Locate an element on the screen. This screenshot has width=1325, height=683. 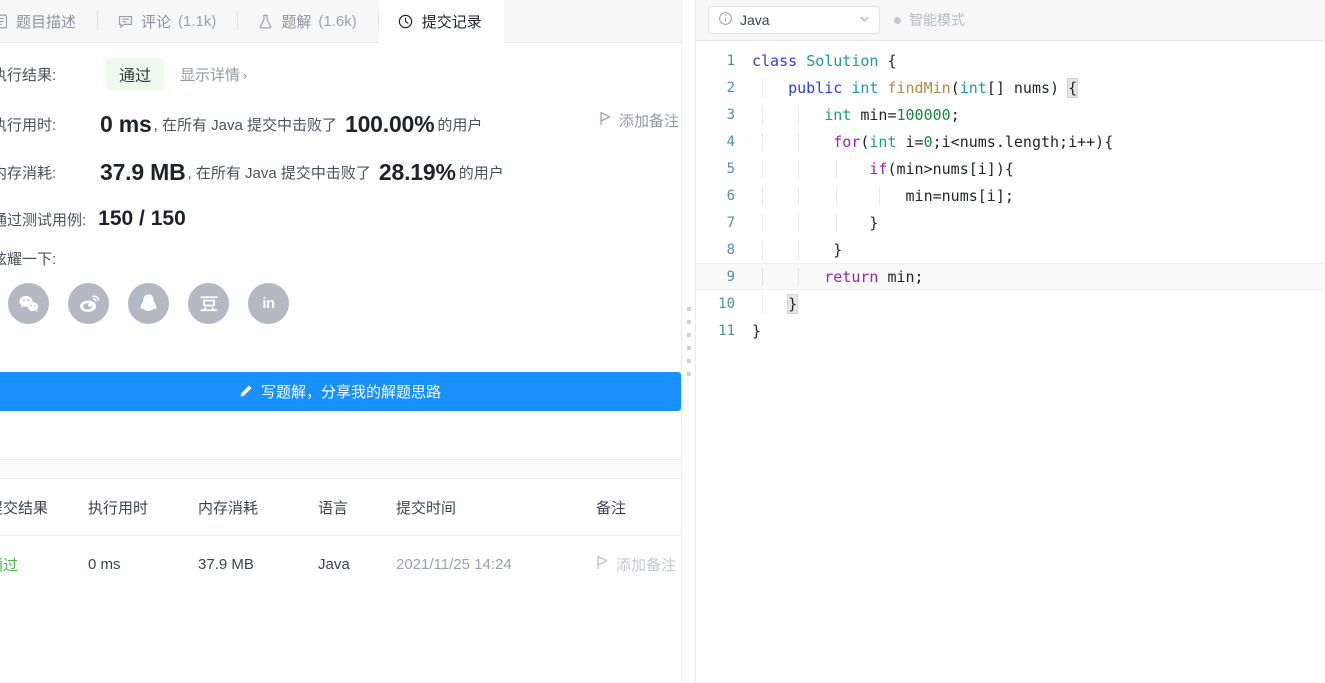
linkedin-label: in is located at coordinates (268, 303).